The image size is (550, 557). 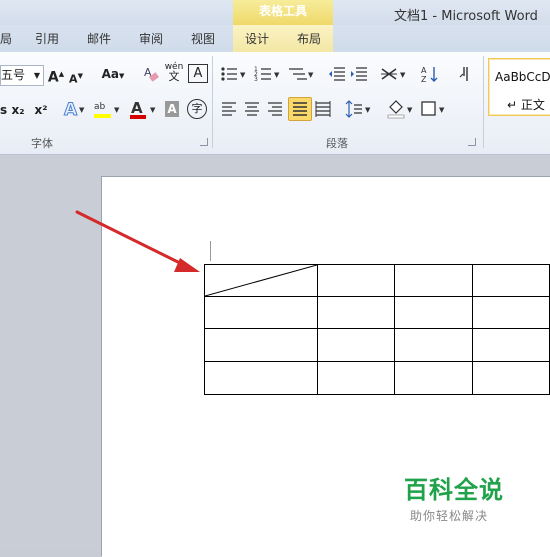 What do you see at coordinates (449, 516) in the screenshot?
I see `watermark-subtitle: 助你轻松解决` at bounding box center [449, 516].